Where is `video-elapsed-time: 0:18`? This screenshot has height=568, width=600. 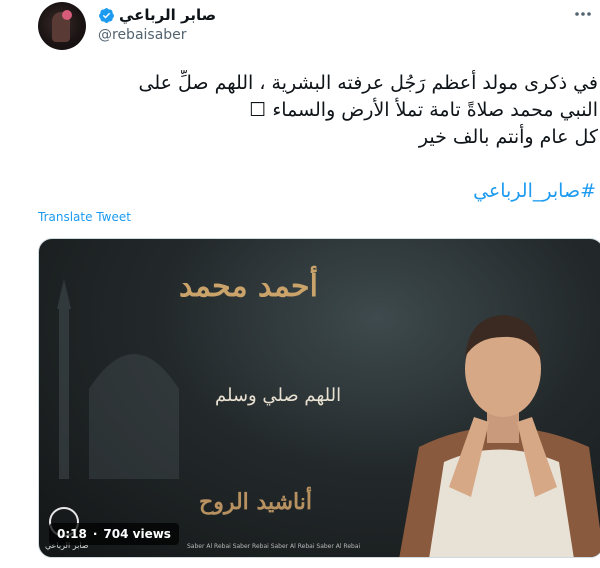 video-elapsed-time: 0:18 is located at coordinates (72, 534).